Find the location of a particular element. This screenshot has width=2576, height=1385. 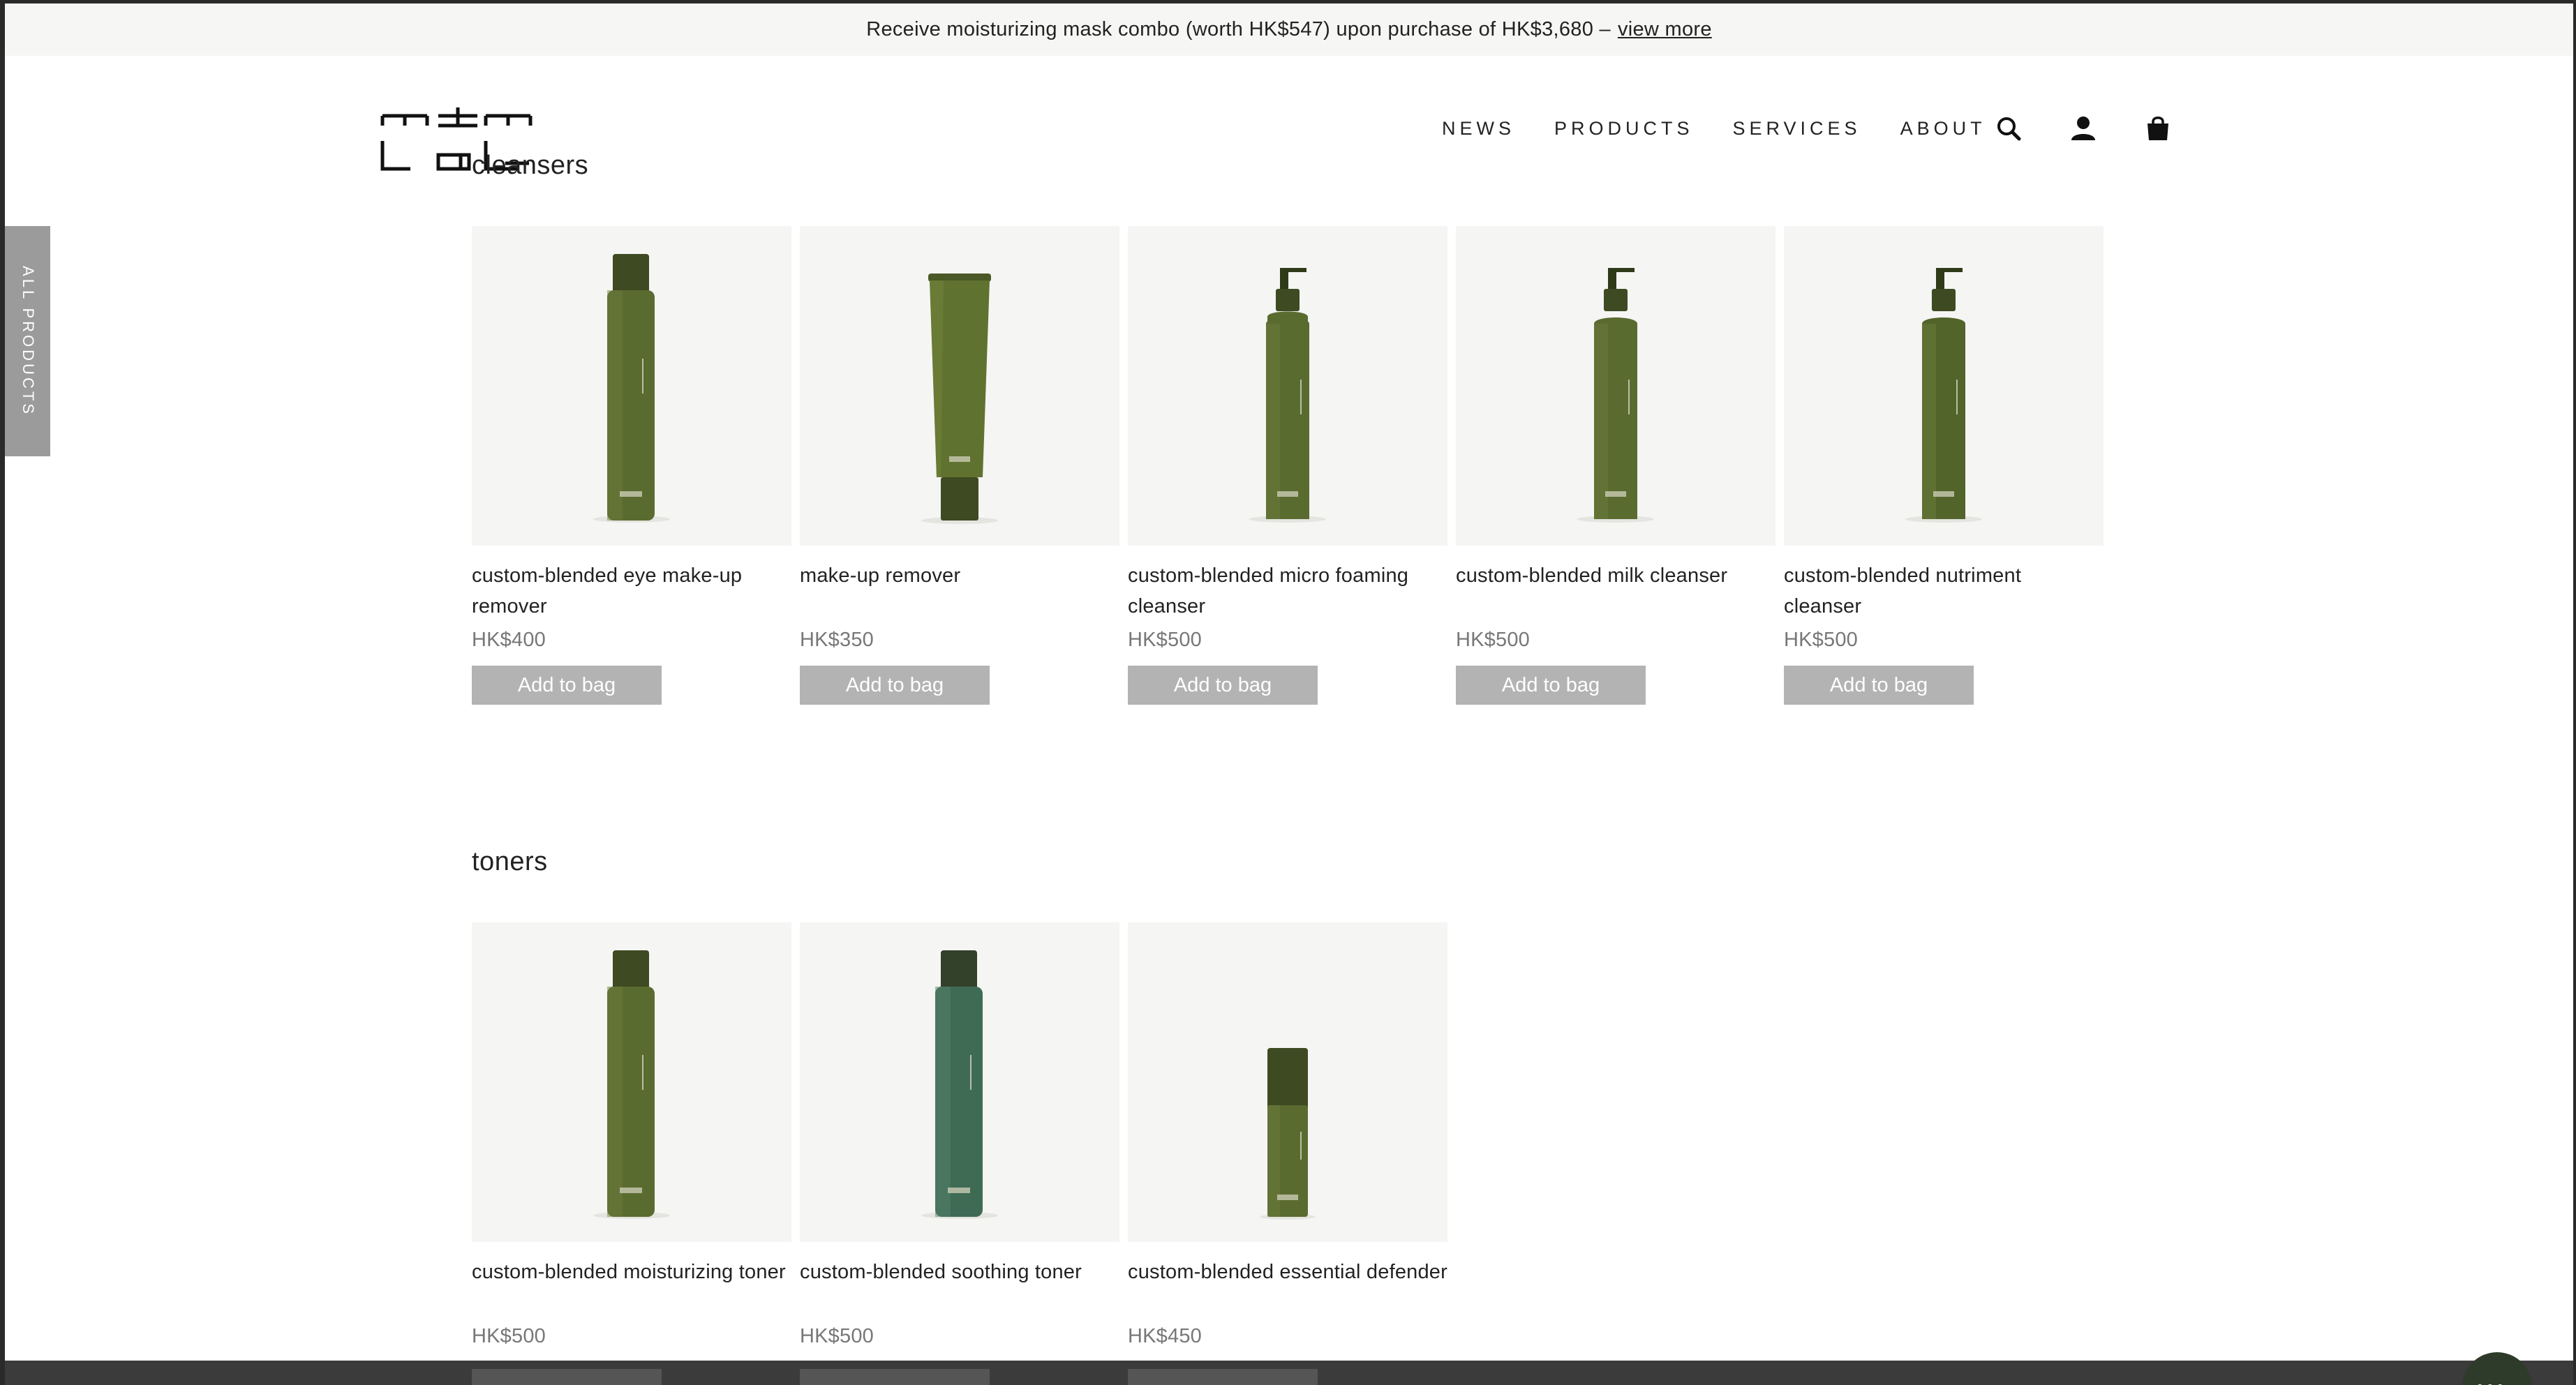

product-price: HK$450 is located at coordinates (1165, 1336).